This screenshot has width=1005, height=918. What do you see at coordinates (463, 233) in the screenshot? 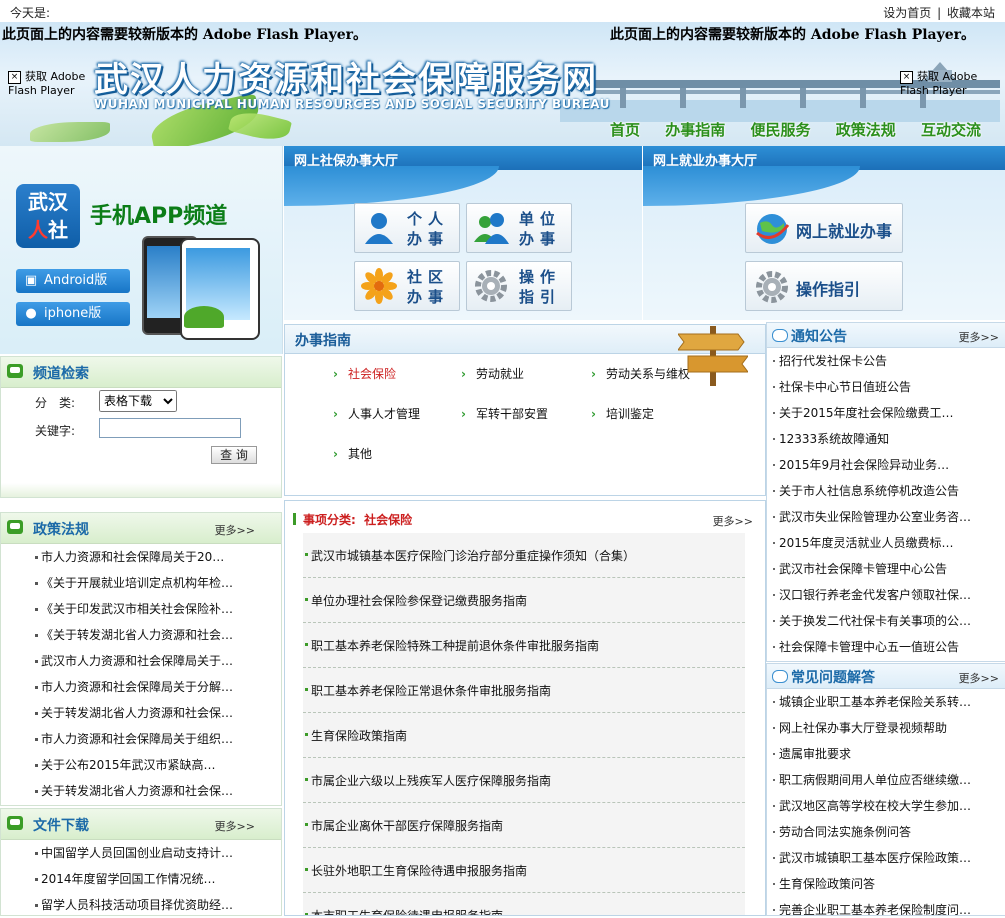
I see `social-security-hall: 网上社保办事大厅 个人办事 单位办事 社区办事 操作指引` at bounding box center [463, 233].